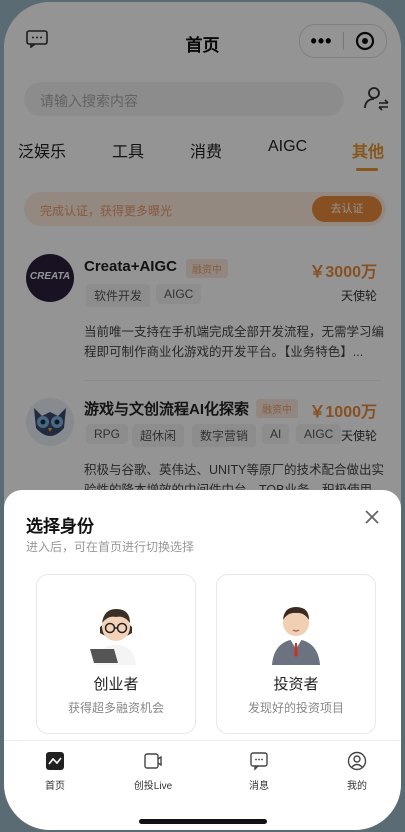  Describe the element at coordinates (113, 637) in the screenshot. I see `founder-avatar` at that location.